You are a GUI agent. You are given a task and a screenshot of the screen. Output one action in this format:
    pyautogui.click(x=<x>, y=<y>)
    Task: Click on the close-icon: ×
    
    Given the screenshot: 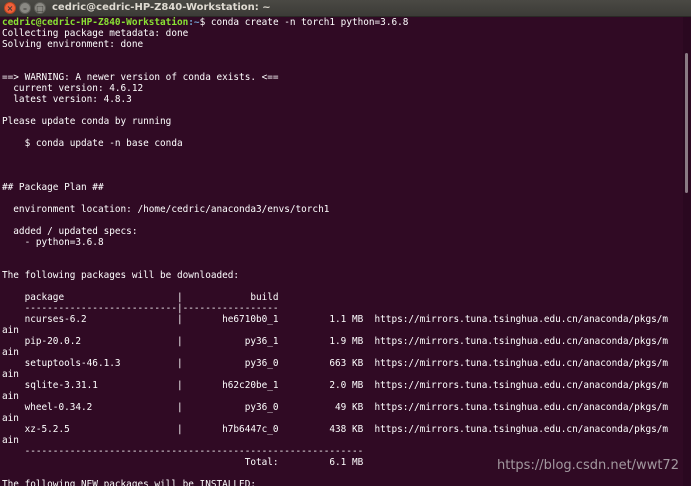 What is the action you would take?
    pyautogui.click(x=10, y=8)
    